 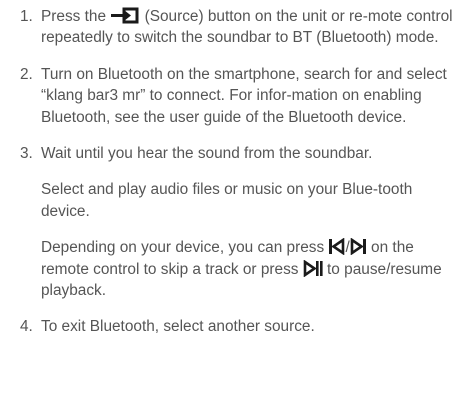 What do you see at coordinates (125, 15) in the screenshot?
I see `source-input-icon` at bounding box center [125, 15].